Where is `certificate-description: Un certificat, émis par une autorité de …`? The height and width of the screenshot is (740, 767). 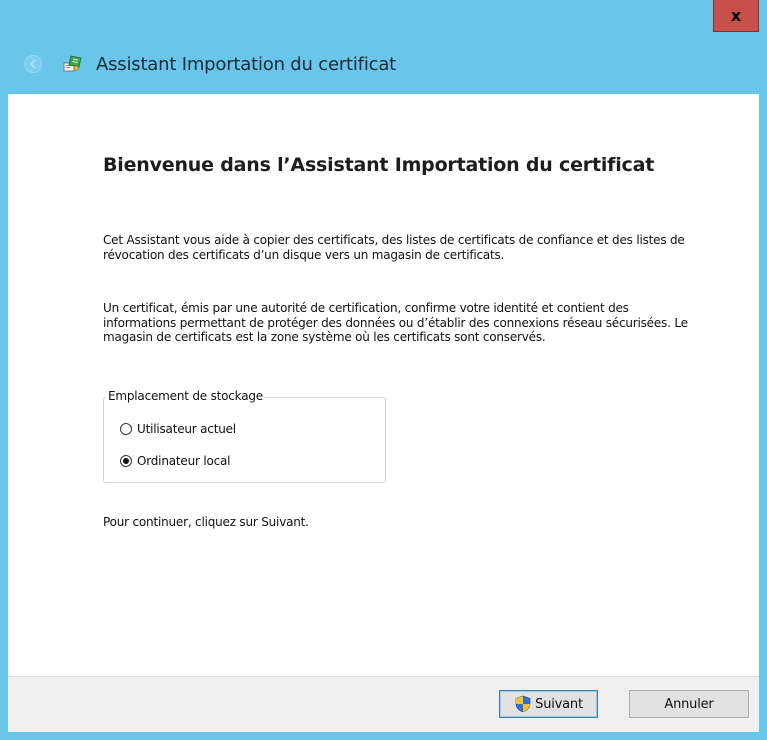
certificate-description: Un certificat, émis par une autorité de … is located at coordinates (395, 322).